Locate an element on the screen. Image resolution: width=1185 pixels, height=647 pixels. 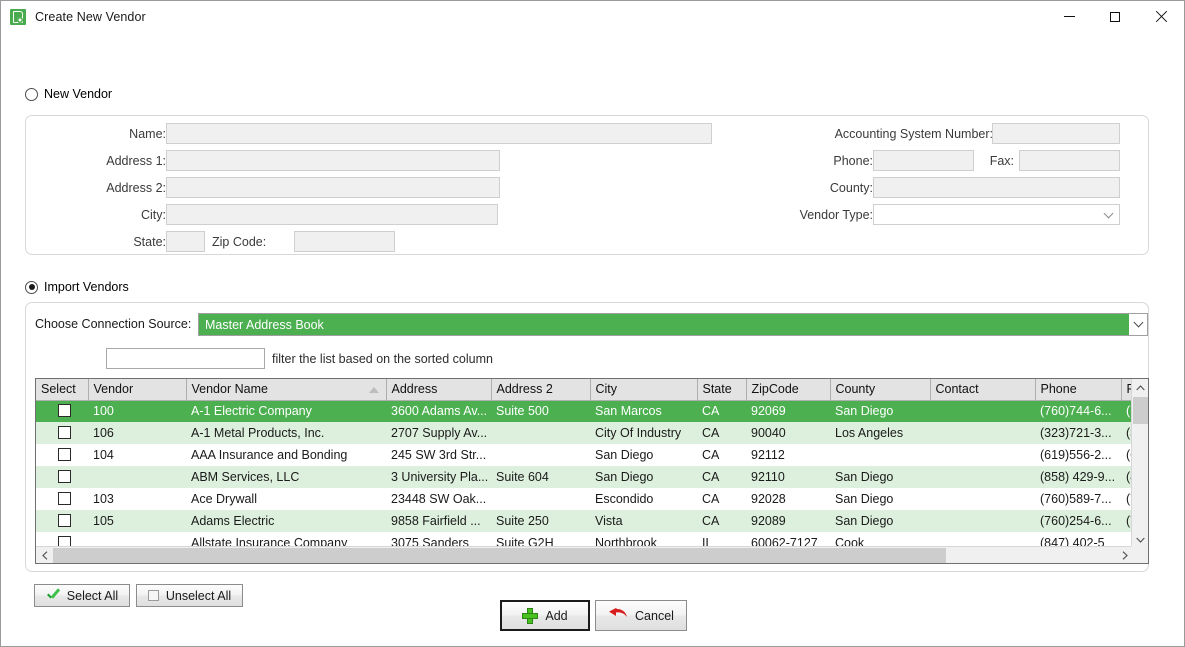
column-header-vendor: Vendor is located at coordinates (137, 390).